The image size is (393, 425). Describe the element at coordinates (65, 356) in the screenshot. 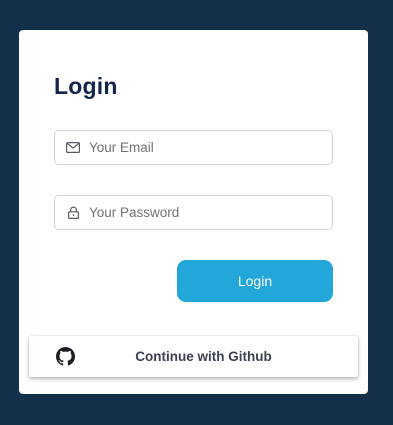

I see `github-icon` at that location.